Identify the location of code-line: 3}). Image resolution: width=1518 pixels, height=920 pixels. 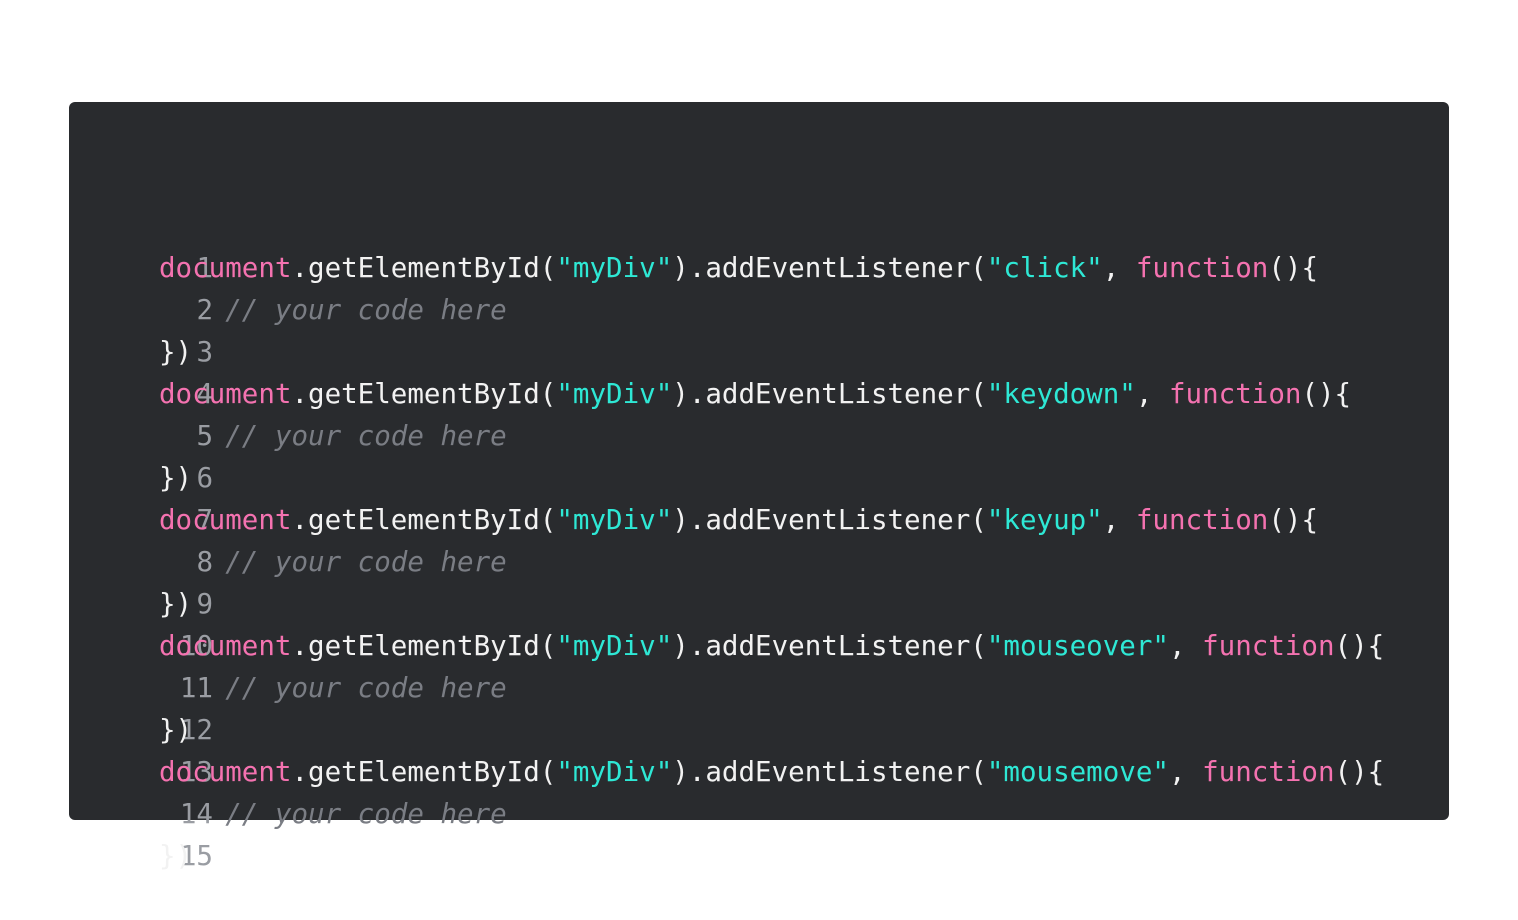
(759, 352).